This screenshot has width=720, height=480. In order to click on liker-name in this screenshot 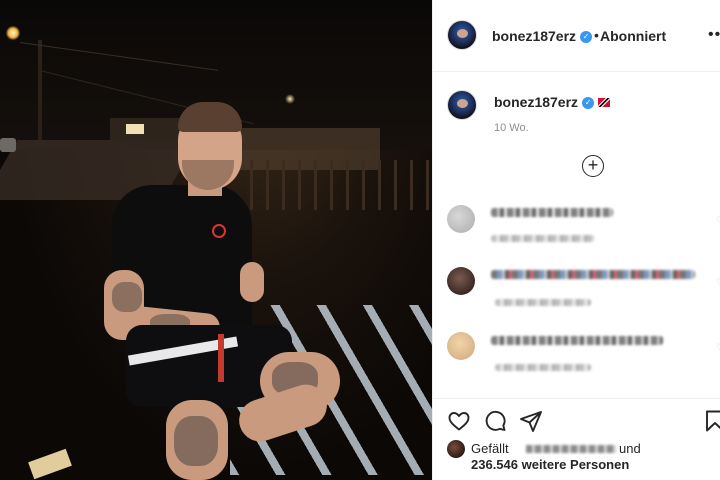, I will do `click(571, 449)`.